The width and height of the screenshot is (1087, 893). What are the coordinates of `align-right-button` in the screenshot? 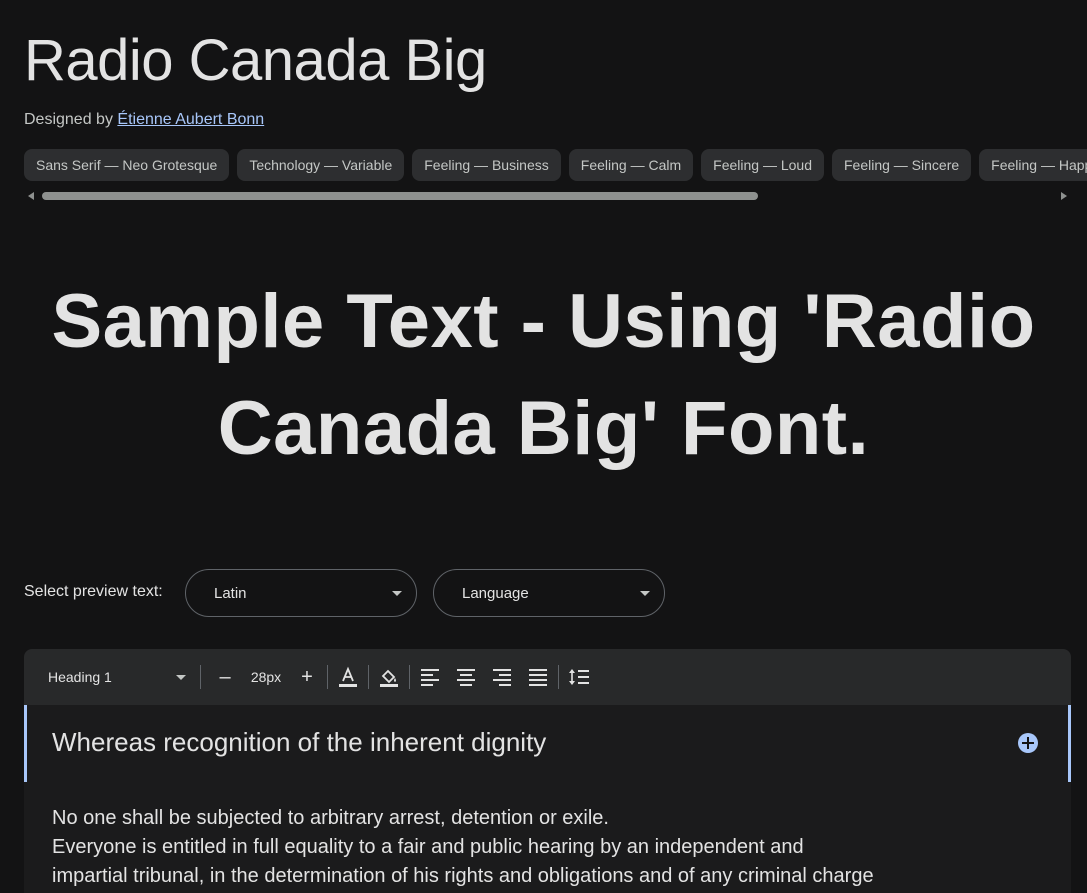 It's located at (502, 677).